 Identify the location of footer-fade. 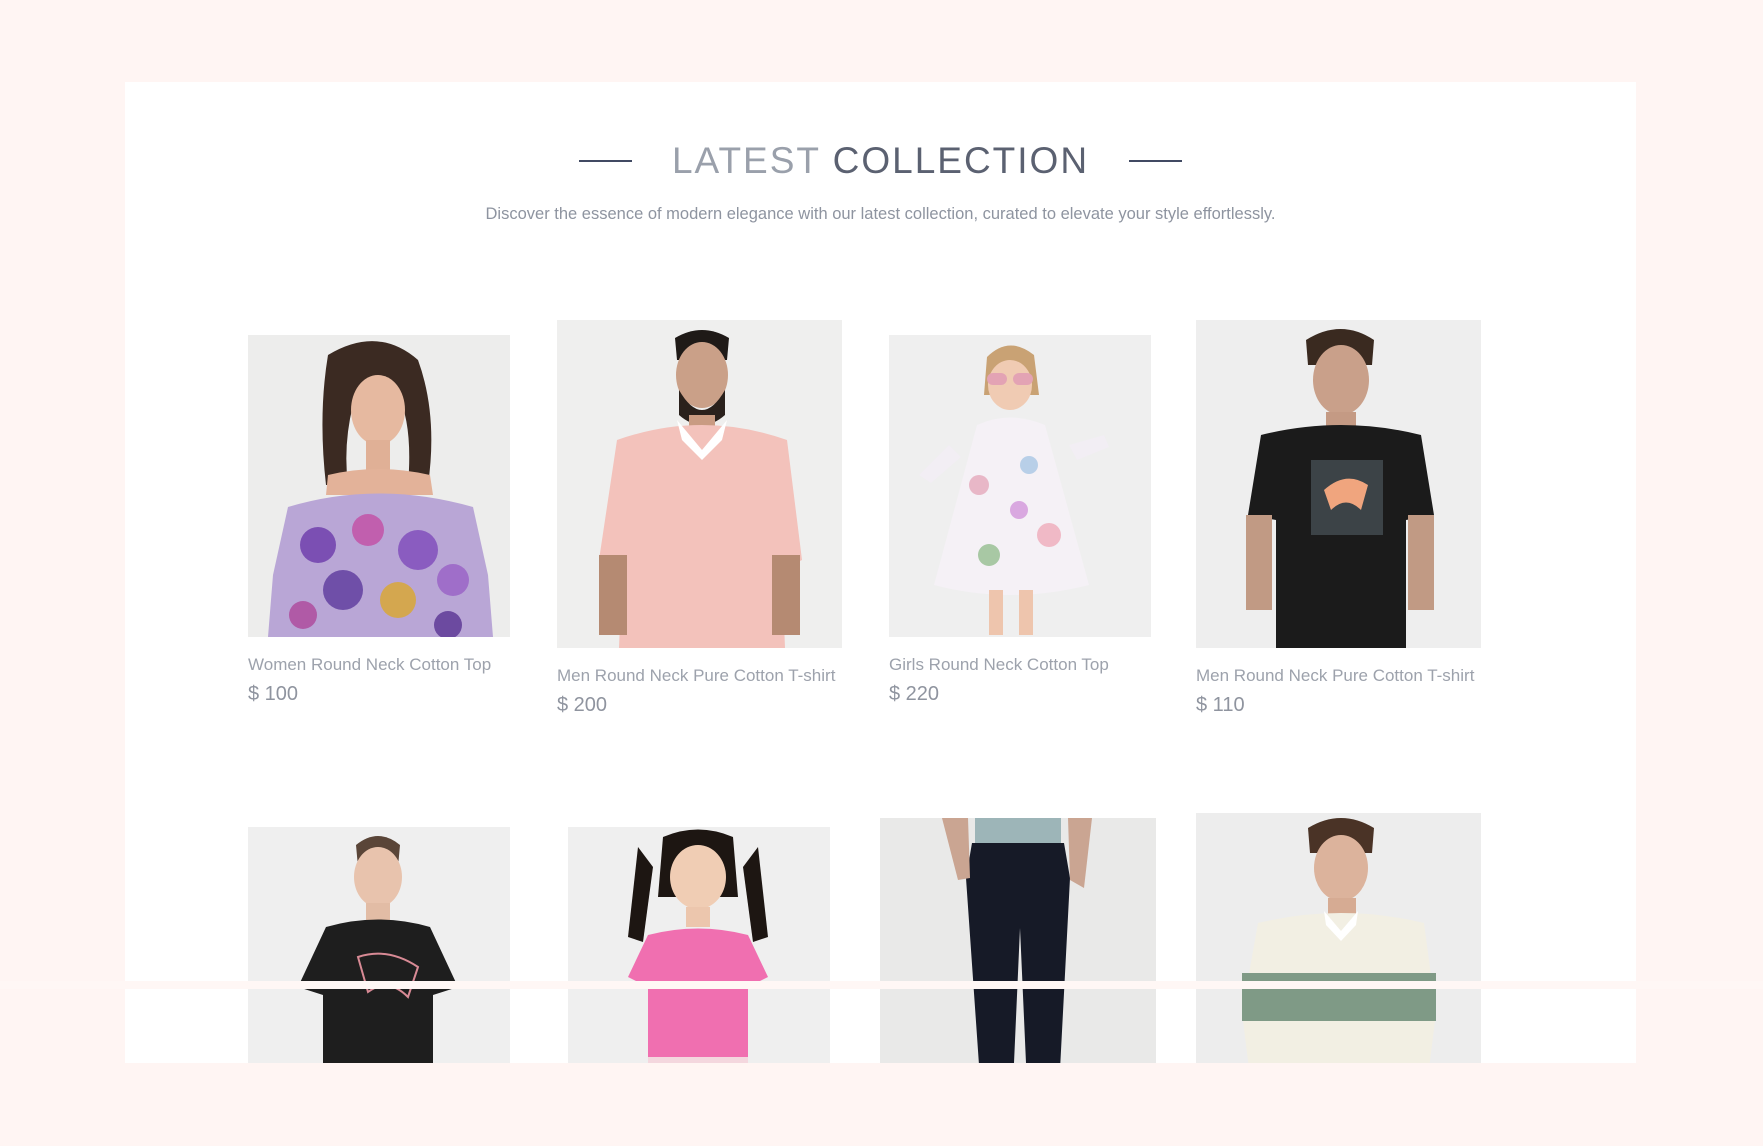
(881, 985).